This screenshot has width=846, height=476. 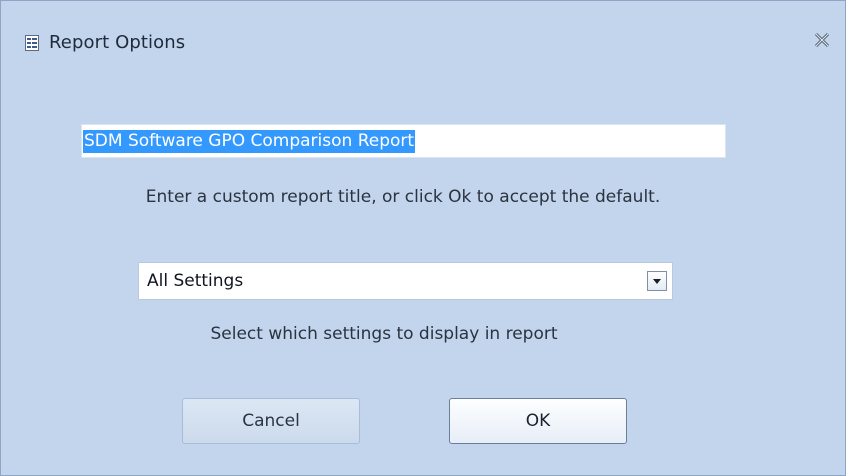 What do you see at coordinates (117, 42) in the screenshot?
I see `window-title: Report Options` at bounding box center [117, 42].